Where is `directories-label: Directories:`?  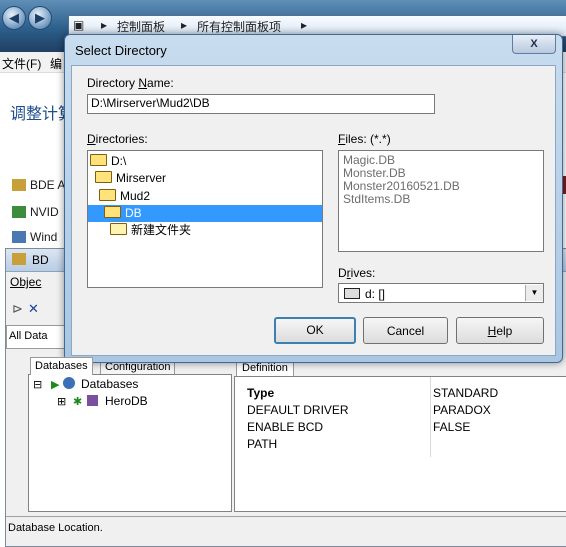 directories-label: Directories: is located at coordinates (117, 139).